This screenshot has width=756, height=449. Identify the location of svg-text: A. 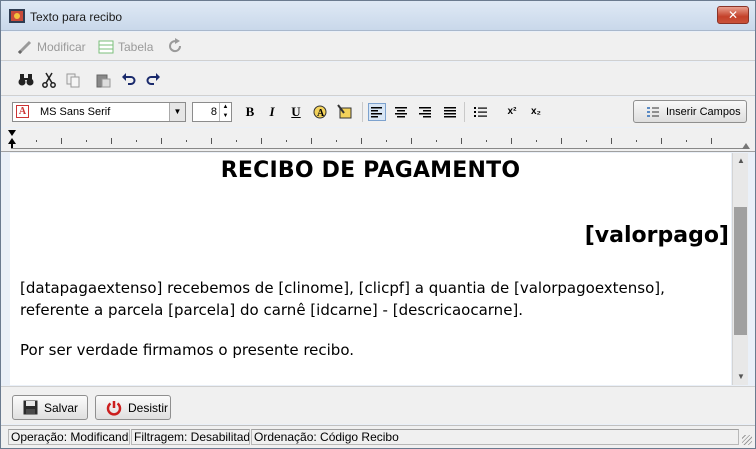
(321, 113).